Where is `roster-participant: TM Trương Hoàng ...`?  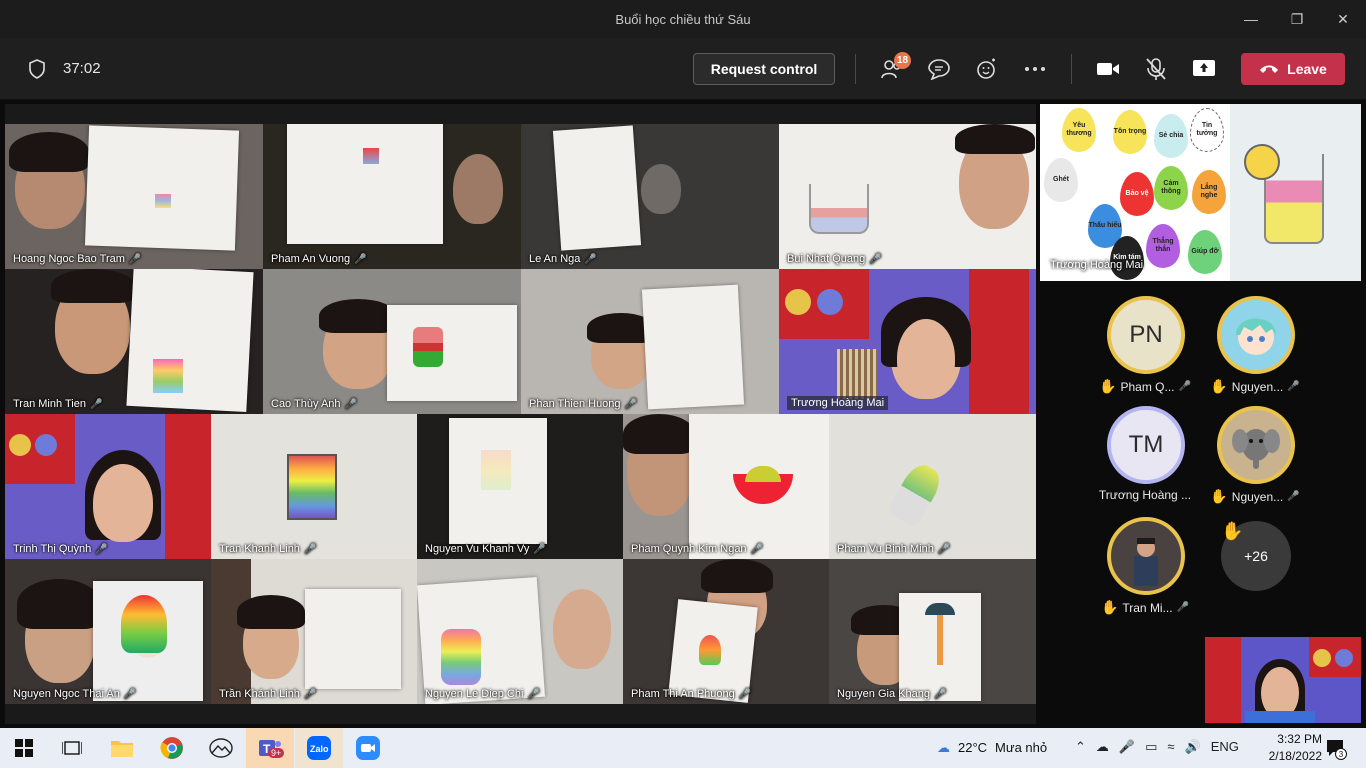 roster-participant: TM Trương Hoàng ... is located at coordinates (1145, 455).